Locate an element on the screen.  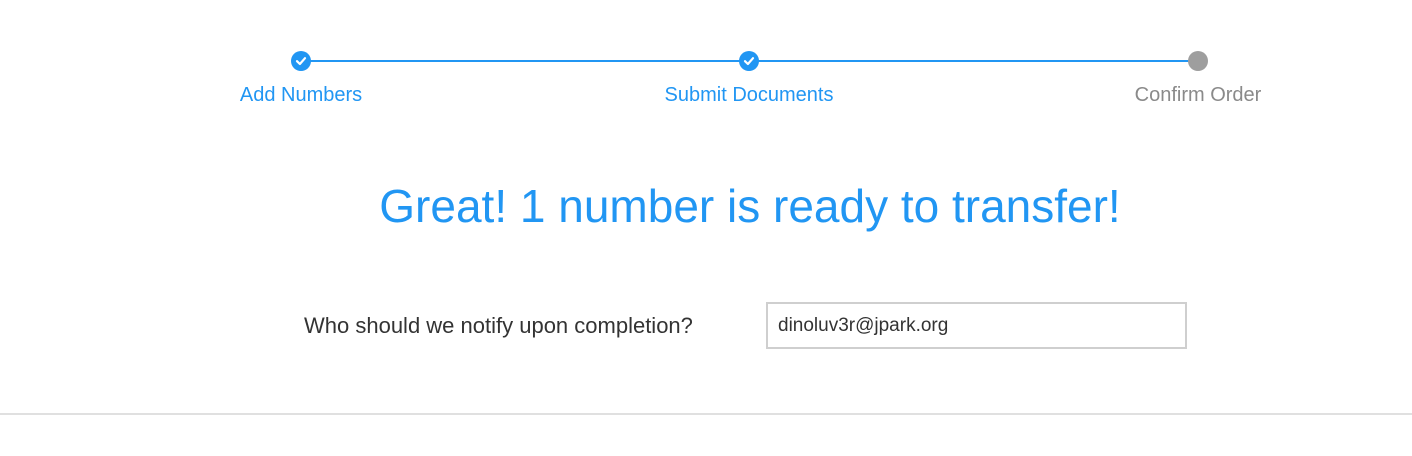
step-add-numbers-indicator is located at coordinates (301, 61).